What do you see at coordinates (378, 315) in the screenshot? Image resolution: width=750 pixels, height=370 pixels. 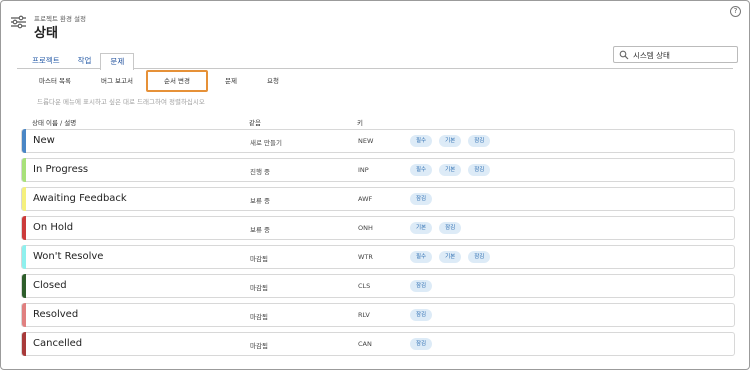 I see `status-row: Resolved 마감됨 RLV 잠김` at bounding box center [378, 315].